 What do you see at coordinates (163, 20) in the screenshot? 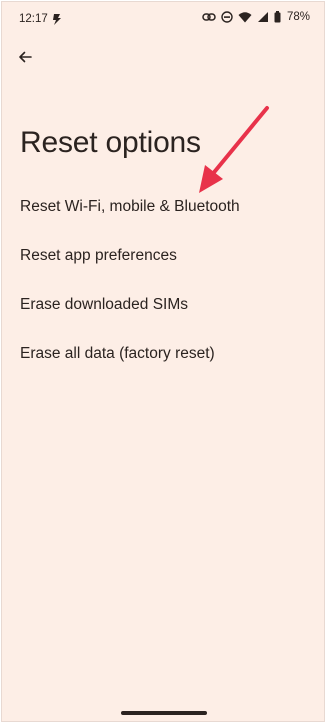
I see `status-bar: 12:17 78%` at bounding box center [163, 20].